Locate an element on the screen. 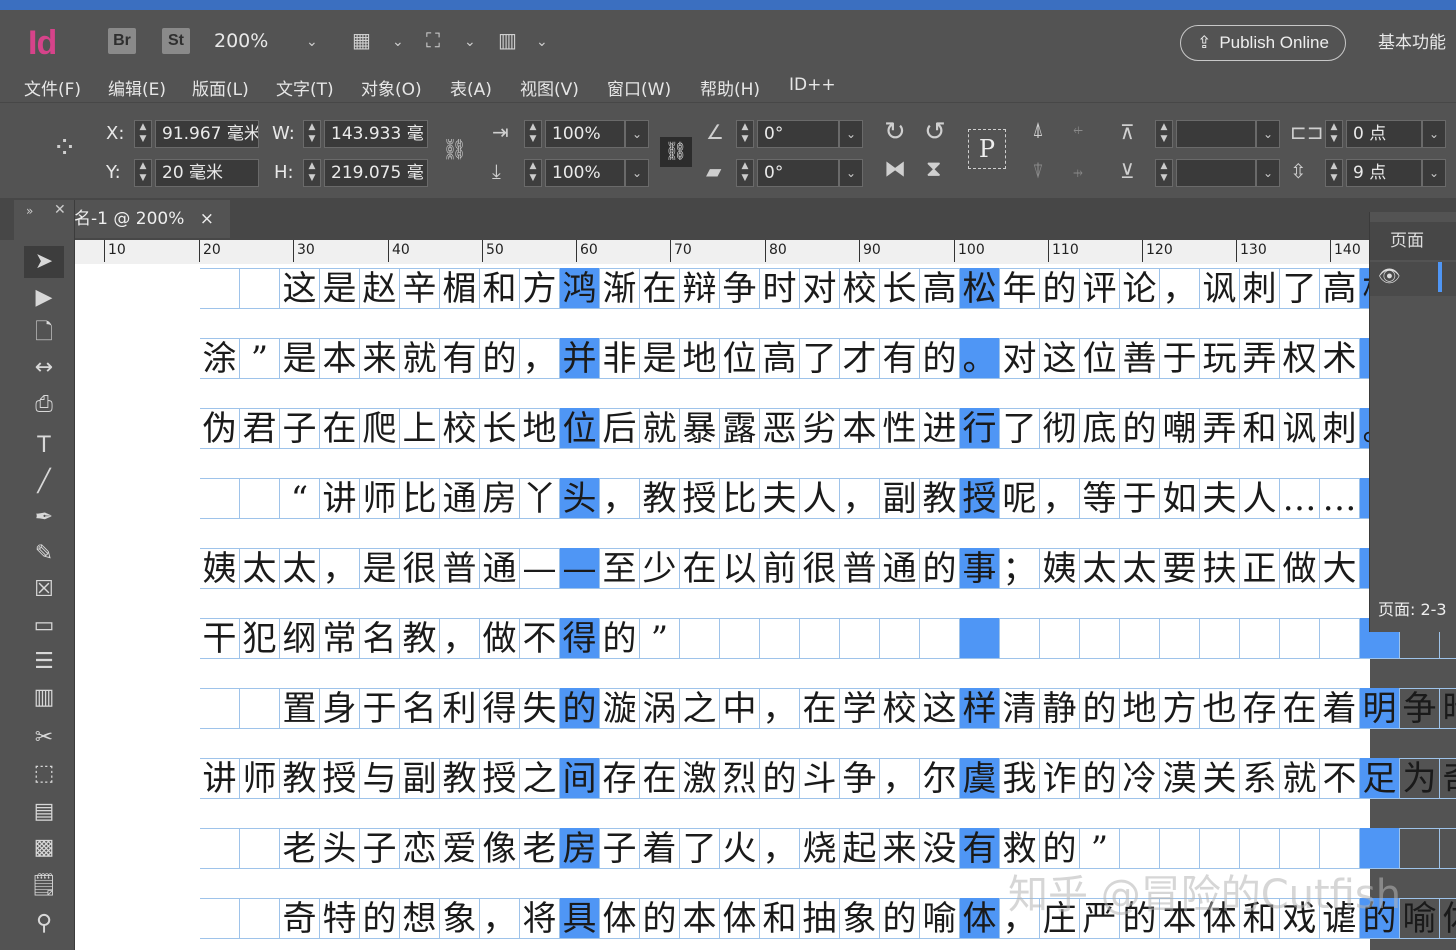  scale-x-stepper: ▲ ▼ is located at coordinates (533, 134).